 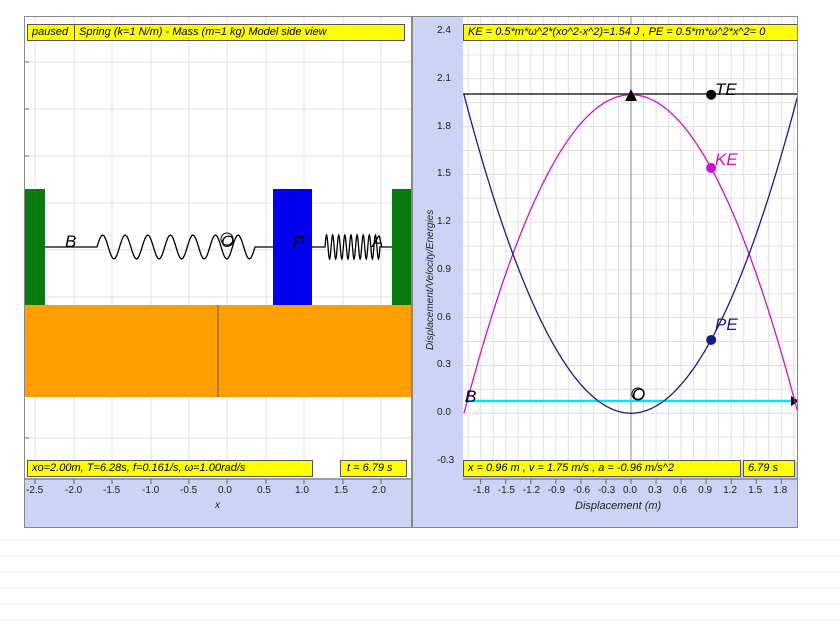 I want to click on x-tick-label: 0.0, so click(x=225, y=490).